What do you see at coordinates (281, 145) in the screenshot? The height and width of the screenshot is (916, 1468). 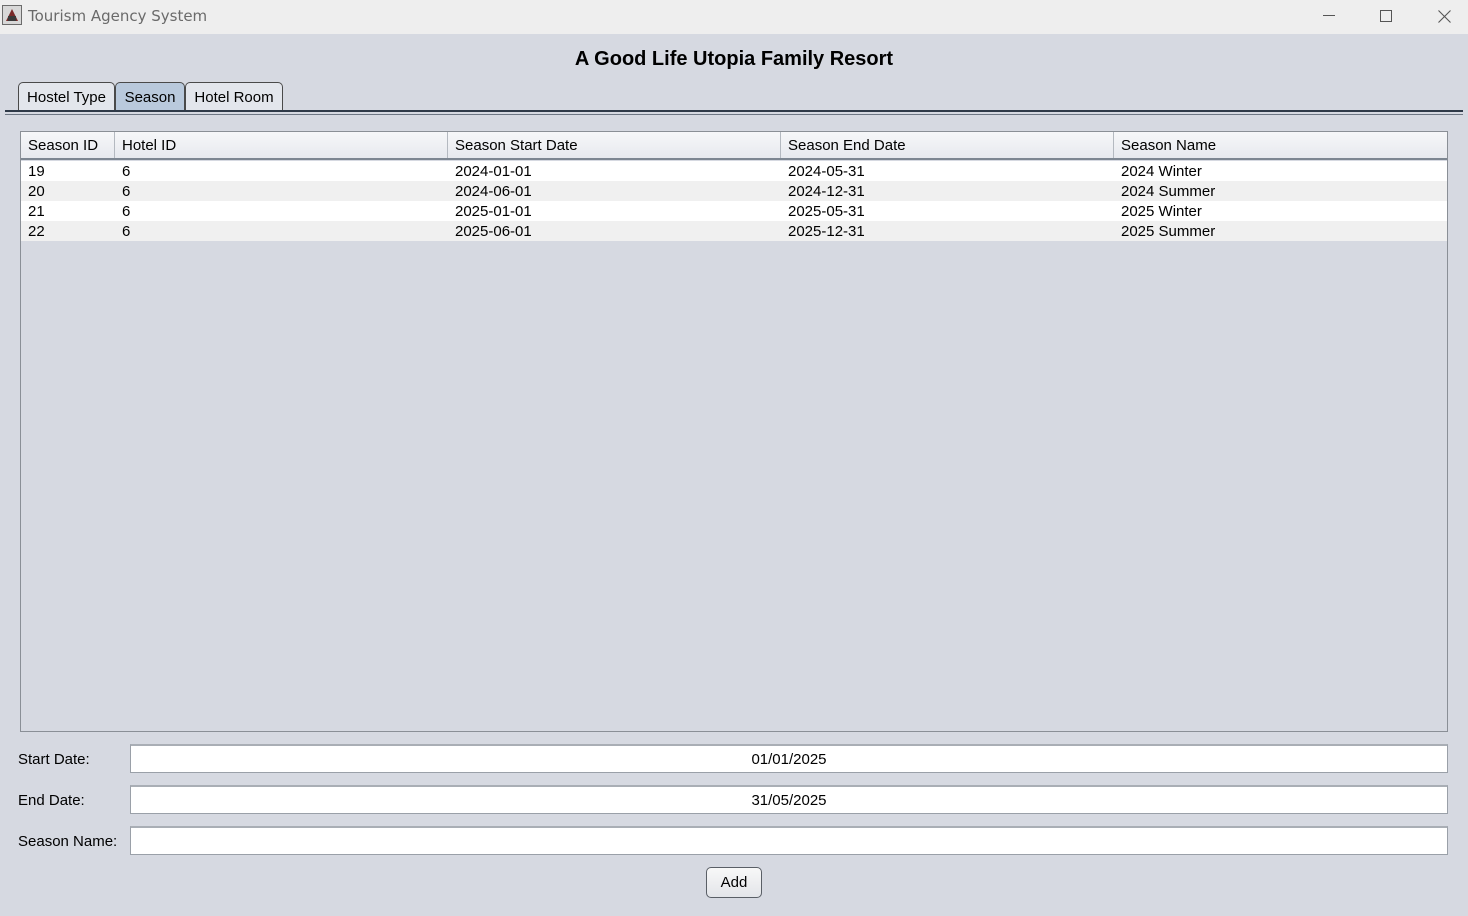 I see `column-header-hotel-id: Hotel ID` at bounding box center [281, 145].